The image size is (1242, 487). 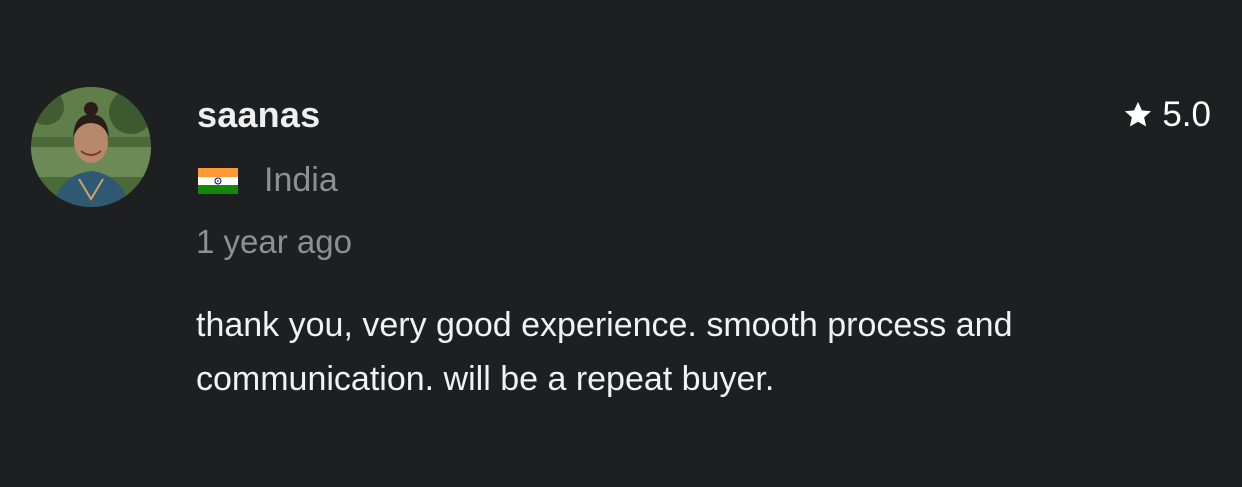 What do you see at coordinates (258, 115) in the screenshot?
I see `username: saanas` at bounding box center [258, 115].